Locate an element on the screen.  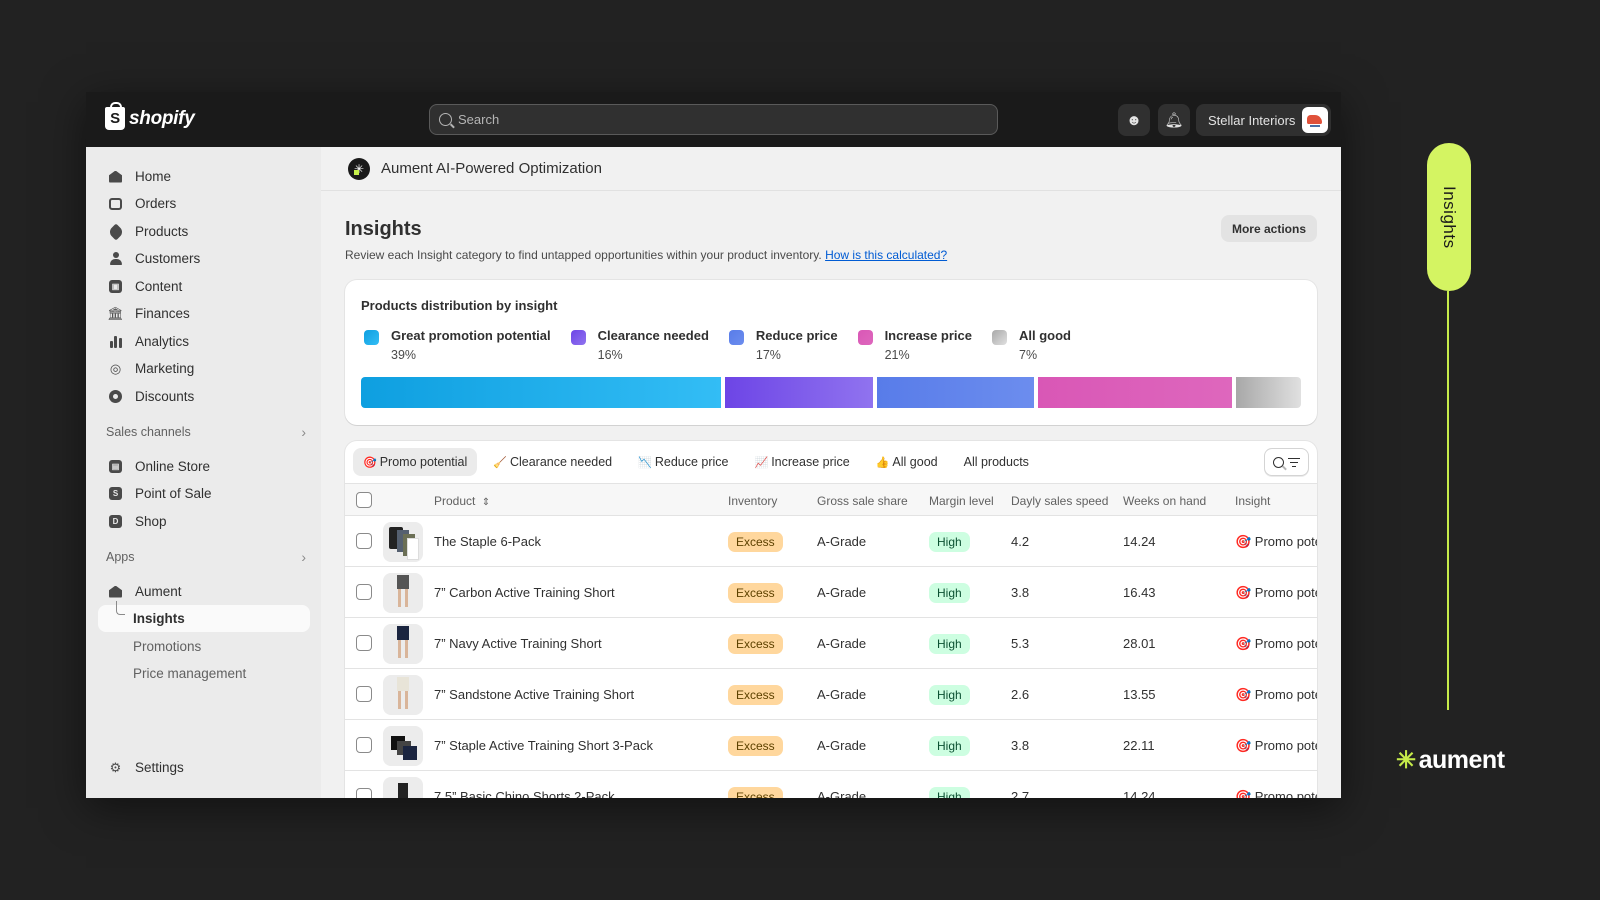
select-all-checkbox is located at coordinates (364, 500).